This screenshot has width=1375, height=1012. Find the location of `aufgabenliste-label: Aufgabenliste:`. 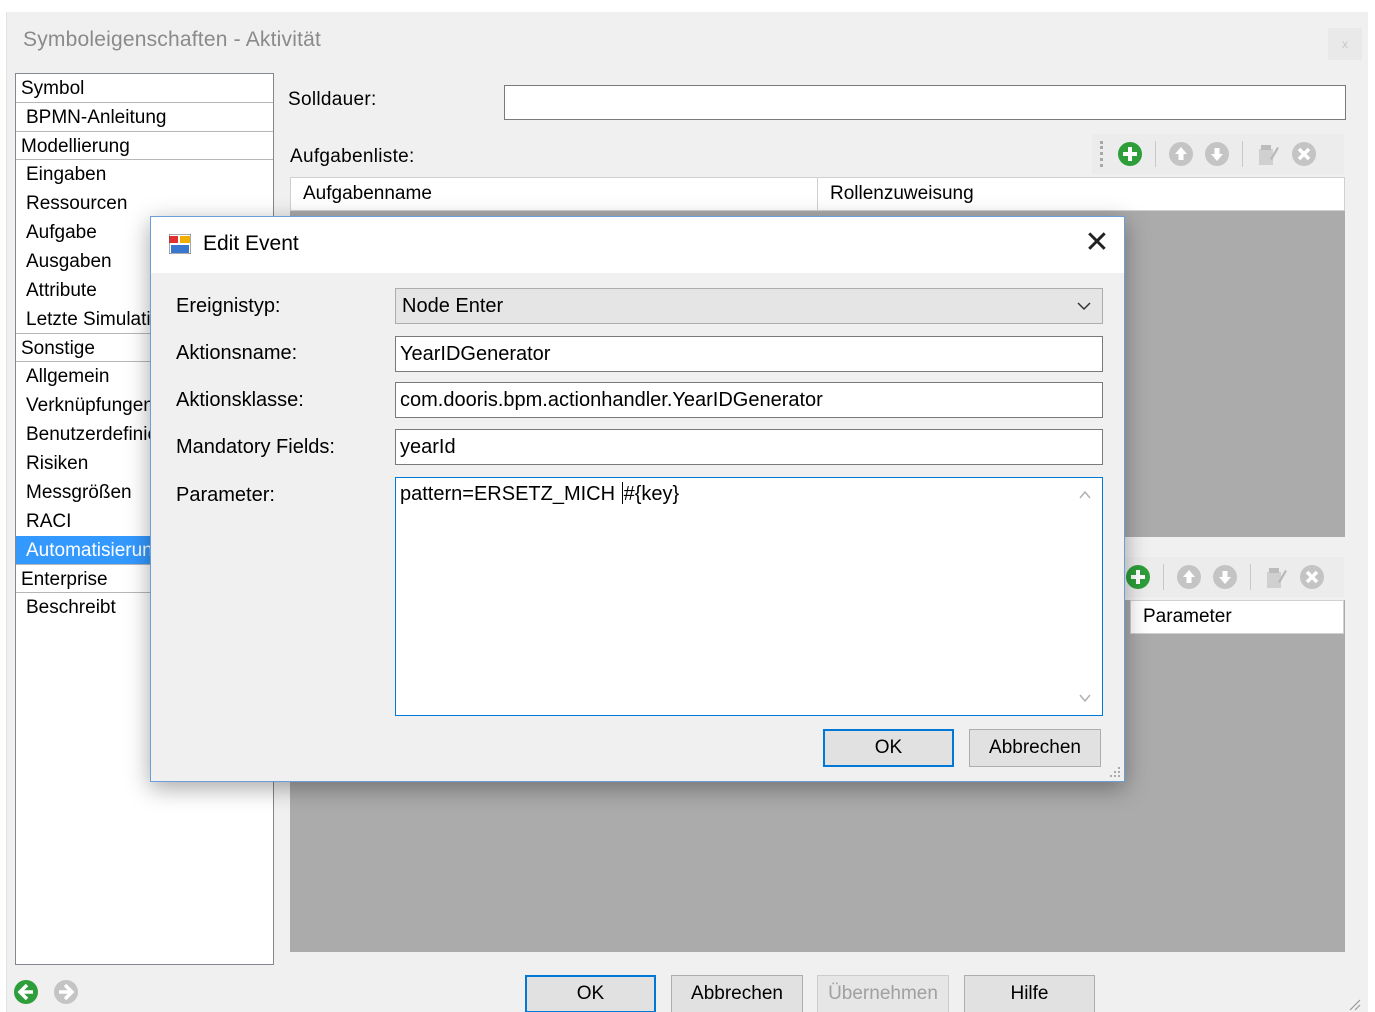

aufgabenliste-label: Aufgabenliste: is located at coordinates (352, 156).